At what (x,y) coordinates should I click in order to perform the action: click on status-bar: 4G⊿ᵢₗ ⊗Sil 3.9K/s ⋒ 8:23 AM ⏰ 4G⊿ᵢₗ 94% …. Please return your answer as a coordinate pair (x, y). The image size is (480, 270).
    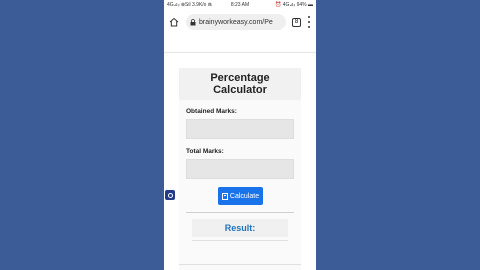
    Looking at the image, I should click on (240, 4).